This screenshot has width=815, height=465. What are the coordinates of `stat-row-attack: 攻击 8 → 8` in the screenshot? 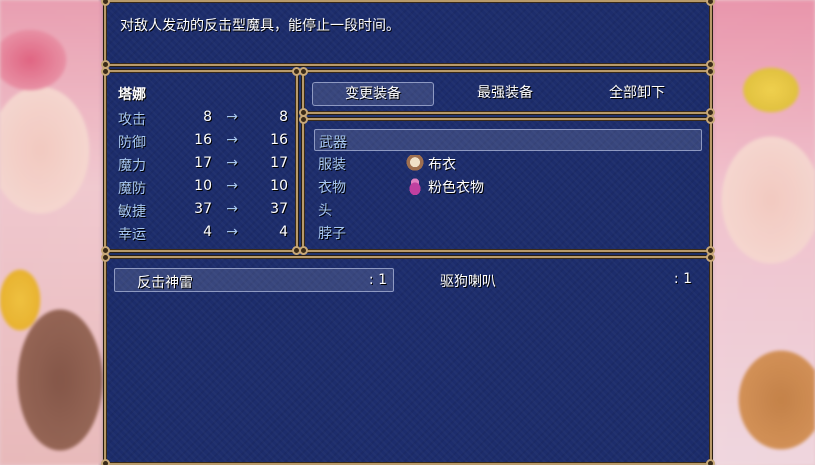 It's located at (203, 120).